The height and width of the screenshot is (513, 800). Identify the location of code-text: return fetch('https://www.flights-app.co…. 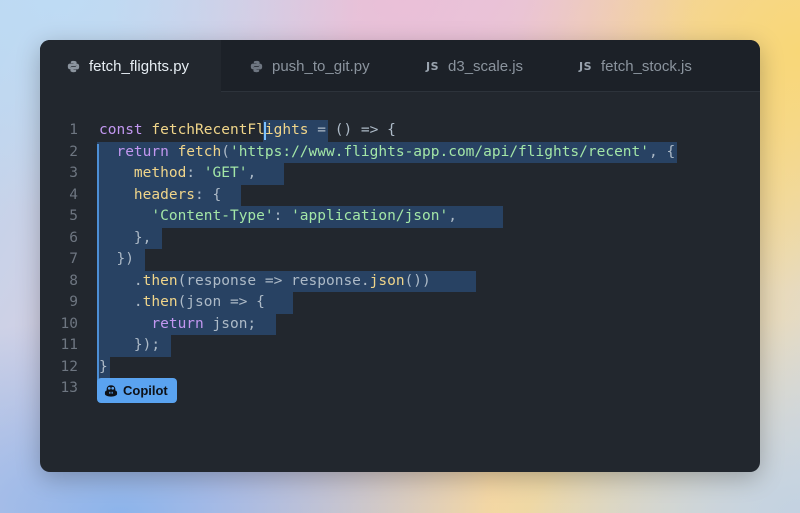
(387, 153).